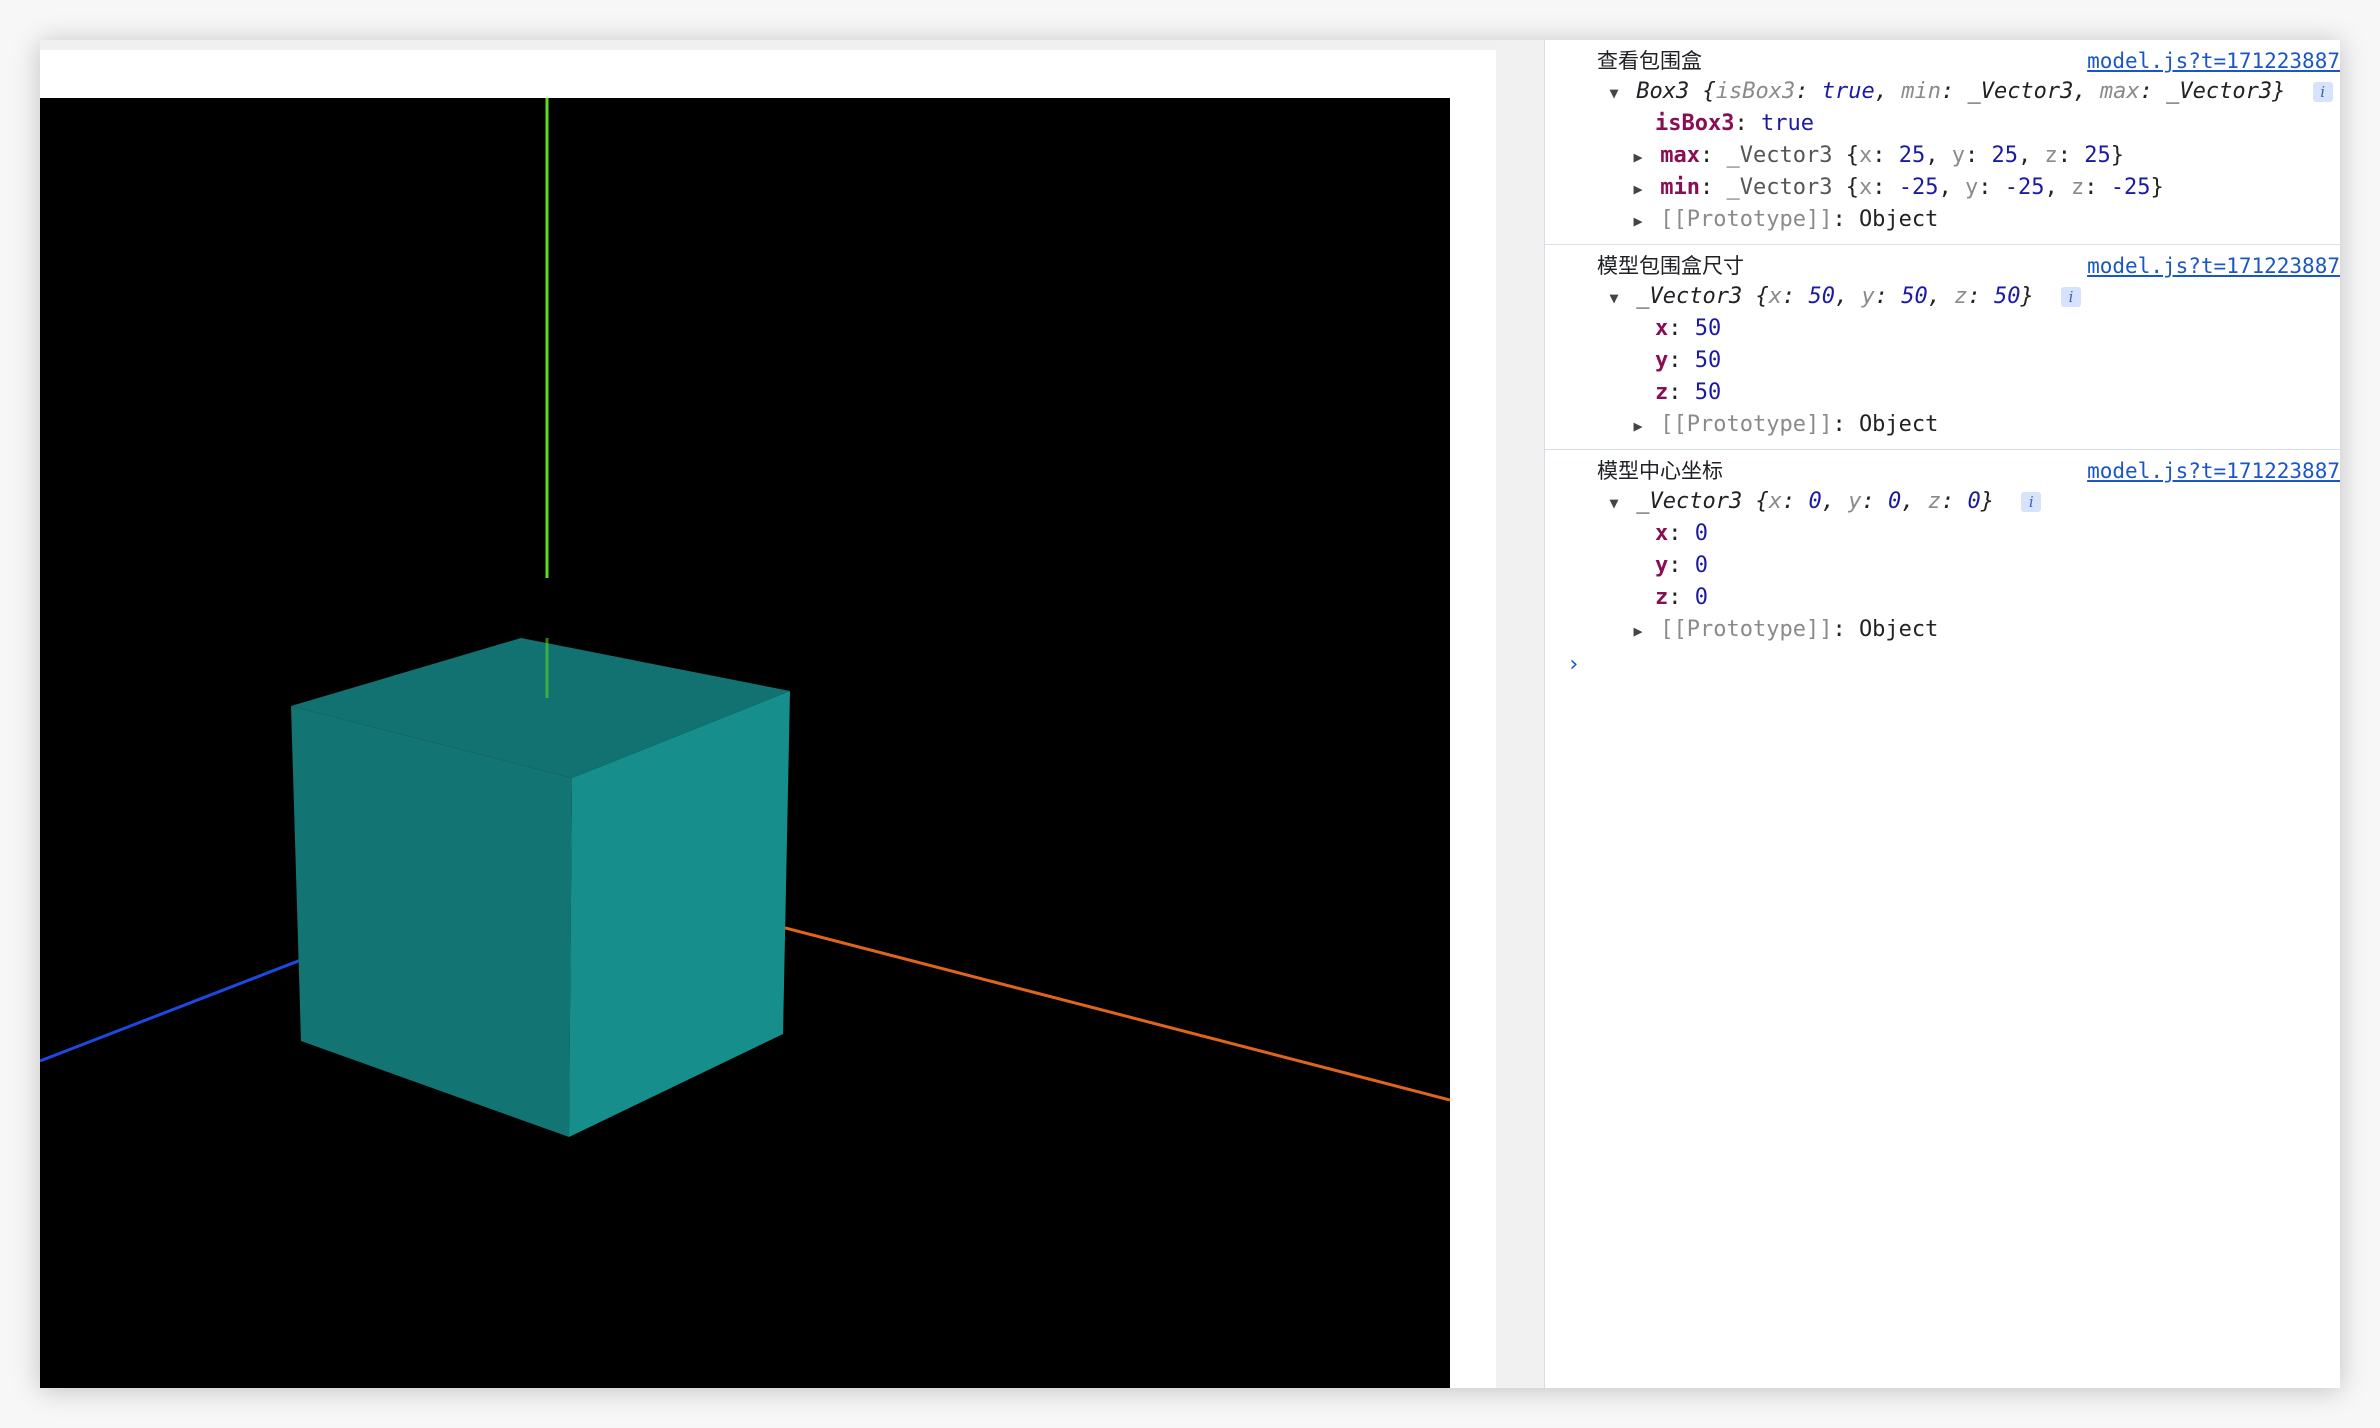 The height and width of the screenshot is (1428, 2380). Describe the element at coordinates (768, 45) in the screenshot. I see `page-top-strip` at that location.